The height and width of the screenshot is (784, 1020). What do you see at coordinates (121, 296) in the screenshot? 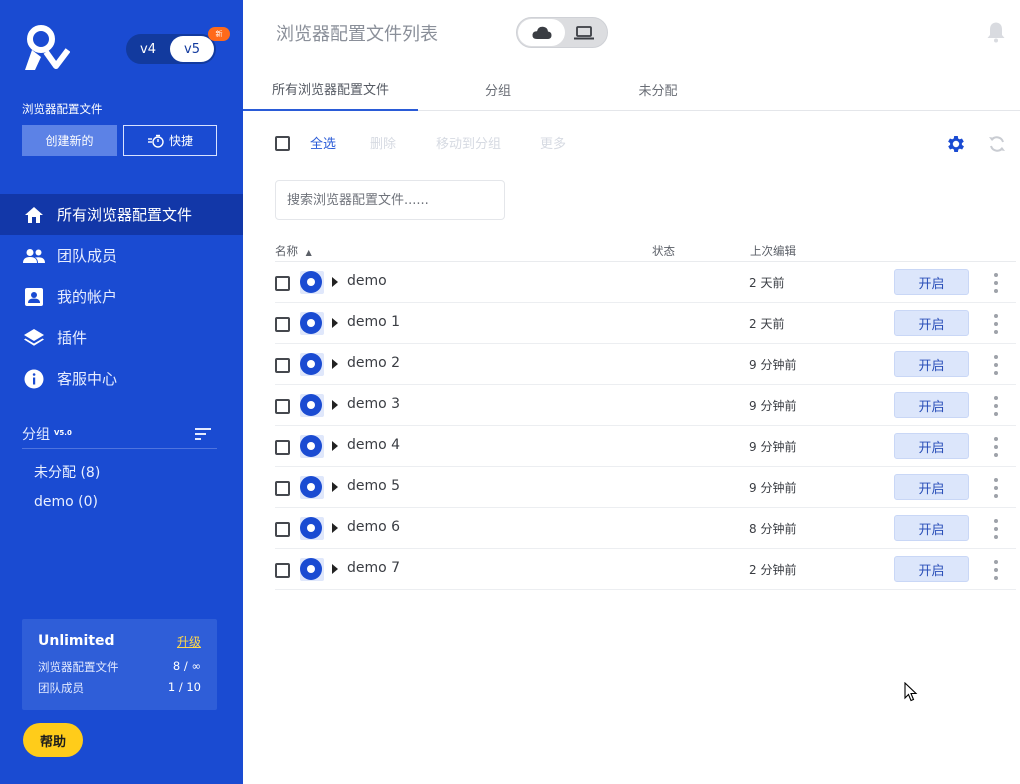
I see `sidebar-item-my-account: 我的帐户` at bounding box center [121, 296].